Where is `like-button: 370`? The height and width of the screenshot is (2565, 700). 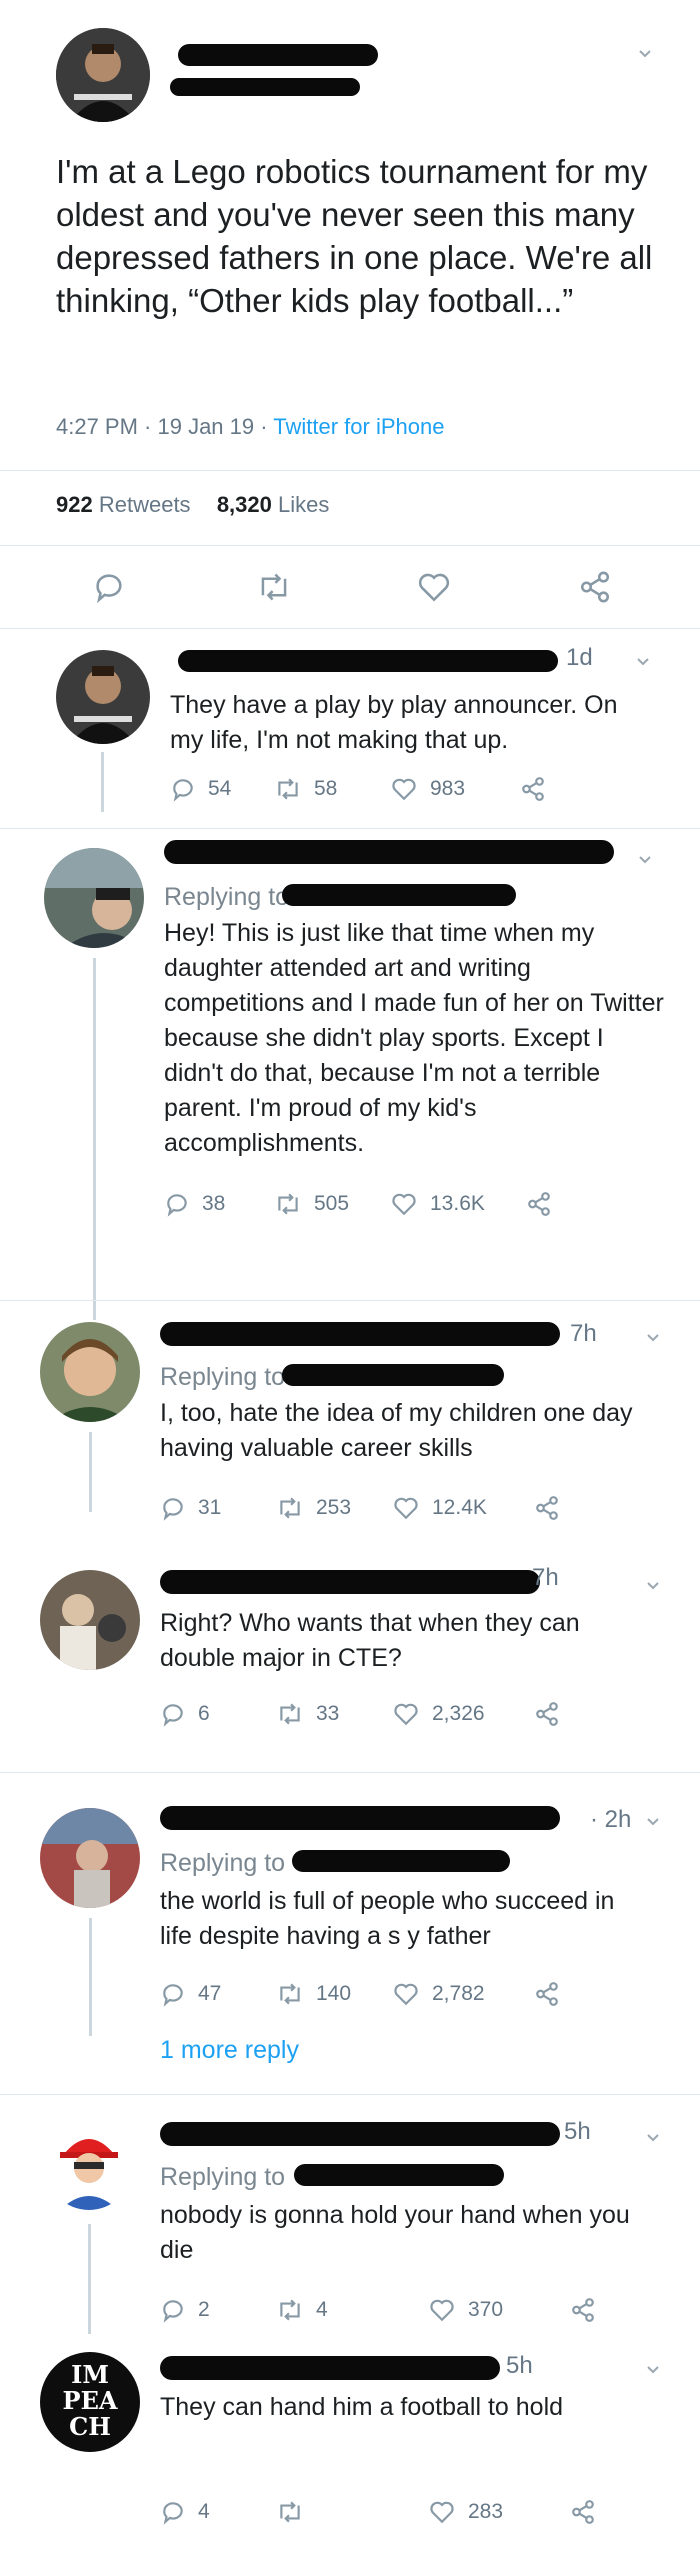 like-button: 370 is located at coordinates (499, 2310).